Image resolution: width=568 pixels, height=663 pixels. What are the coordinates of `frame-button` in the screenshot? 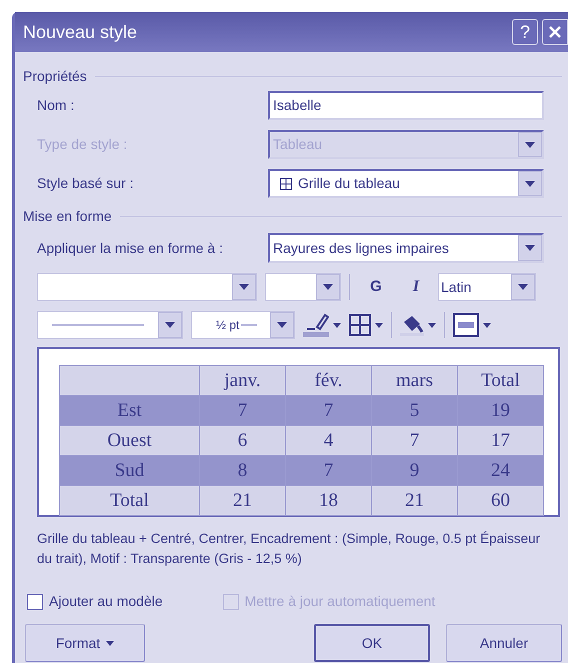 It's located at (472, 325).